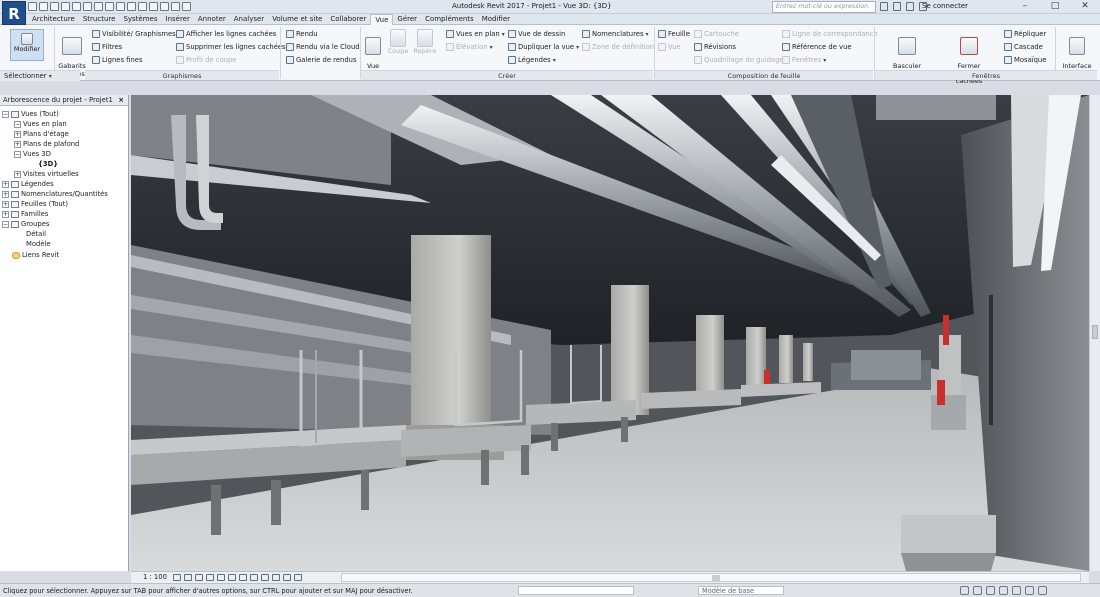 This screenshot has height=597, width=1100. What do you see at coordinates (1085, 6) in the screenshot?
I see `close-button: ✕` at bounding box center [1085, 6].